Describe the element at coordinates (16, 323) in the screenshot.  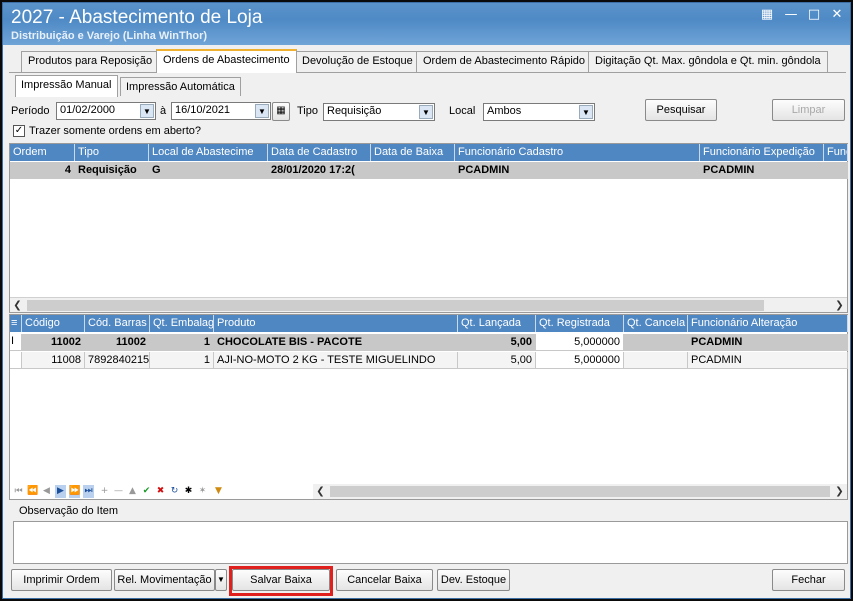
I see `column-chooser-icon: ≡` at that location.